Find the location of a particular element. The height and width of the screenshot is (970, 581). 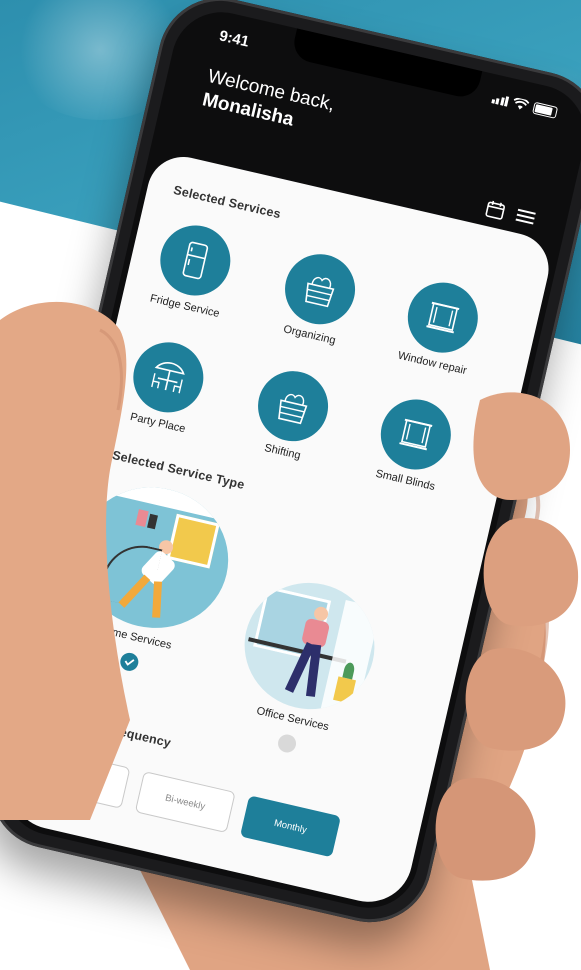

service-item-window-repair: Window repair is located at coordinates (440, 326).